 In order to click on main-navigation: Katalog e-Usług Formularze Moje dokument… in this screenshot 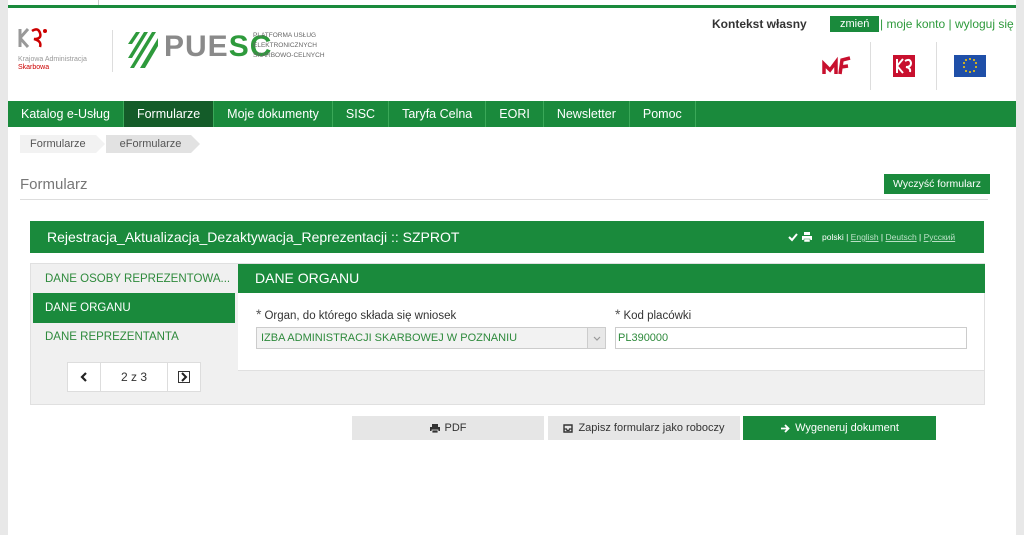, I will do `click(512, 114)`.